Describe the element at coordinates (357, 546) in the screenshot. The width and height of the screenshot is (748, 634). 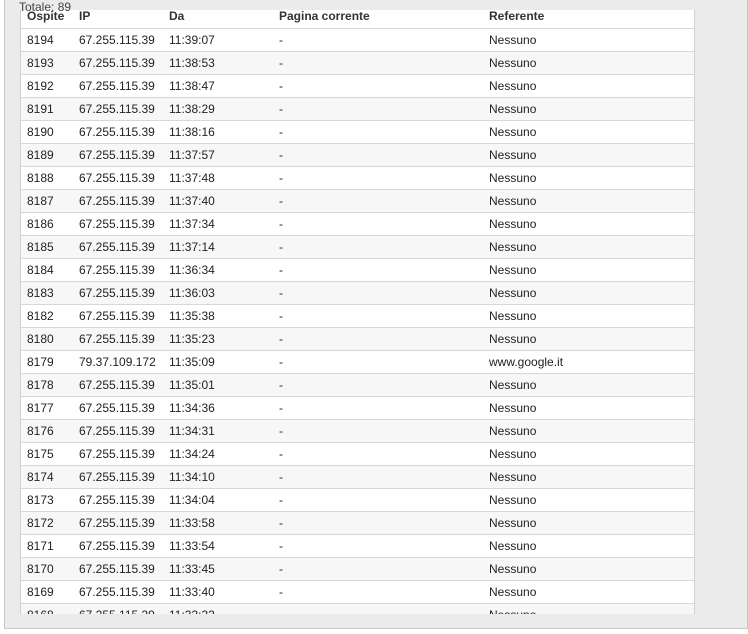
I see `table-row: 8171 67.255.115.39 11:33:54 - Nessuno` at that location.